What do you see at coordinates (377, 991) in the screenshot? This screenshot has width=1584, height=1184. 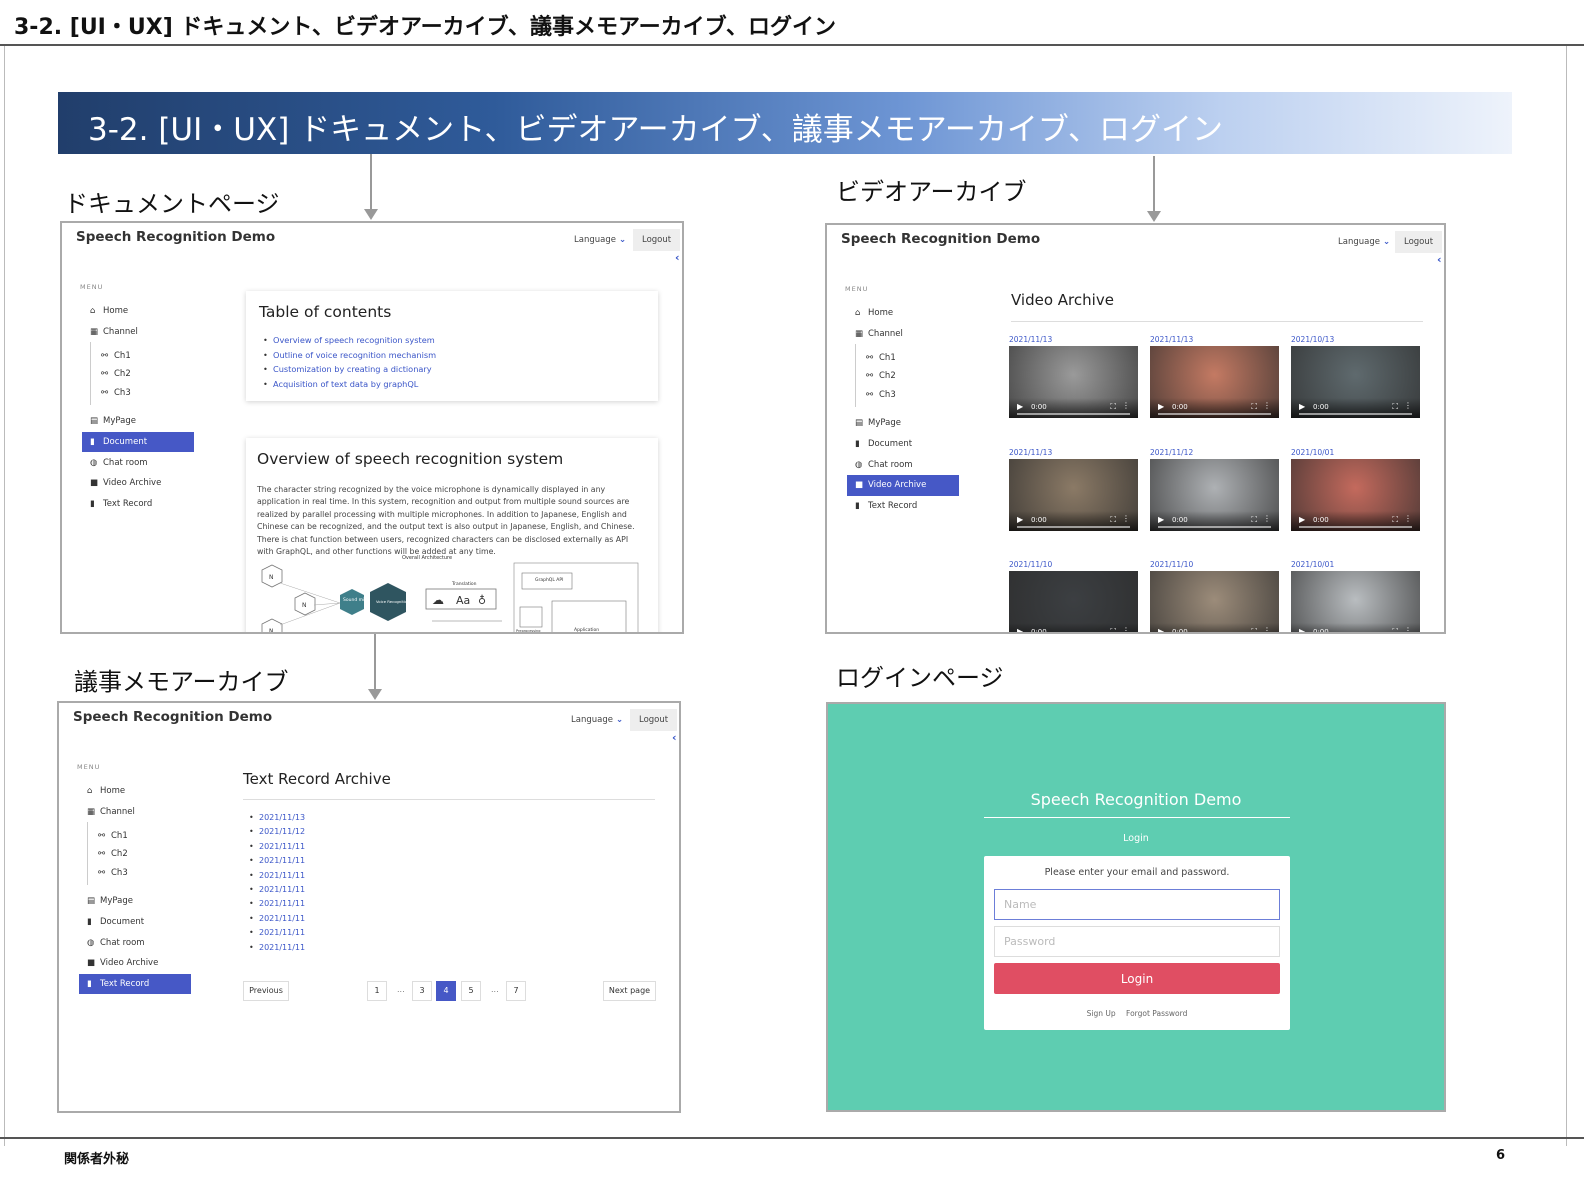 I see `page-button: 1` at bounding box center [377, 991].